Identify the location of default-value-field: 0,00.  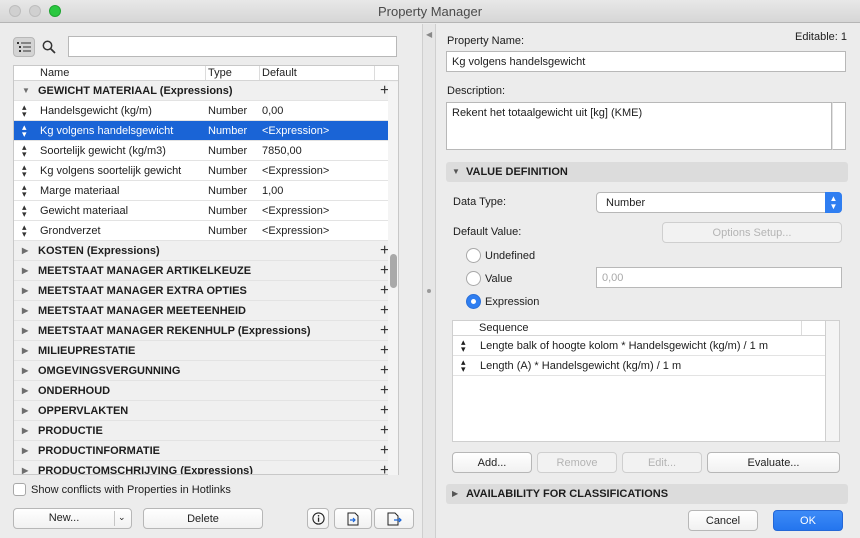
(719, 277).